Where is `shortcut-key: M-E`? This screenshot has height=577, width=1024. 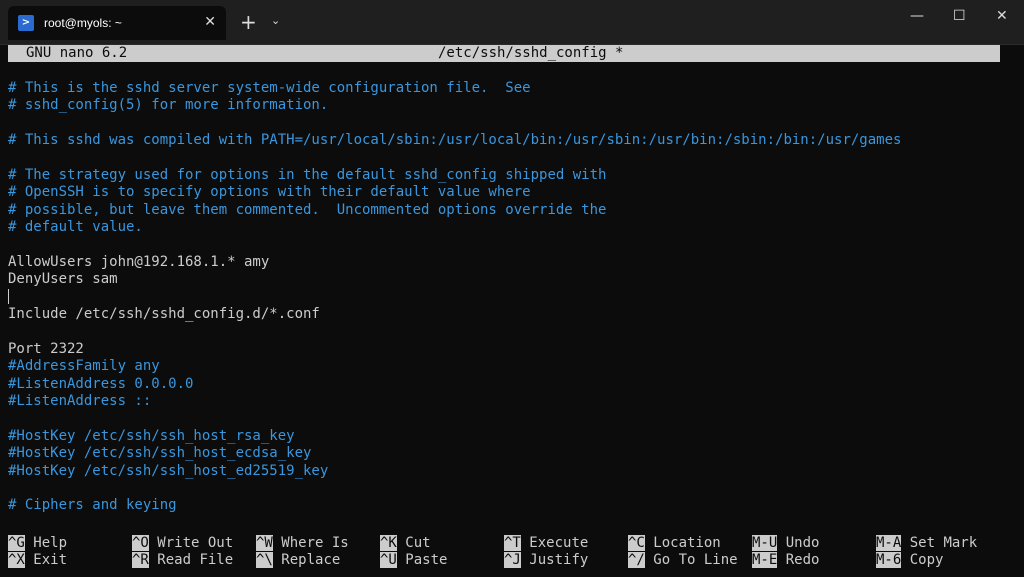
shortcut-key: M-E is located at coordinates (765, 560).